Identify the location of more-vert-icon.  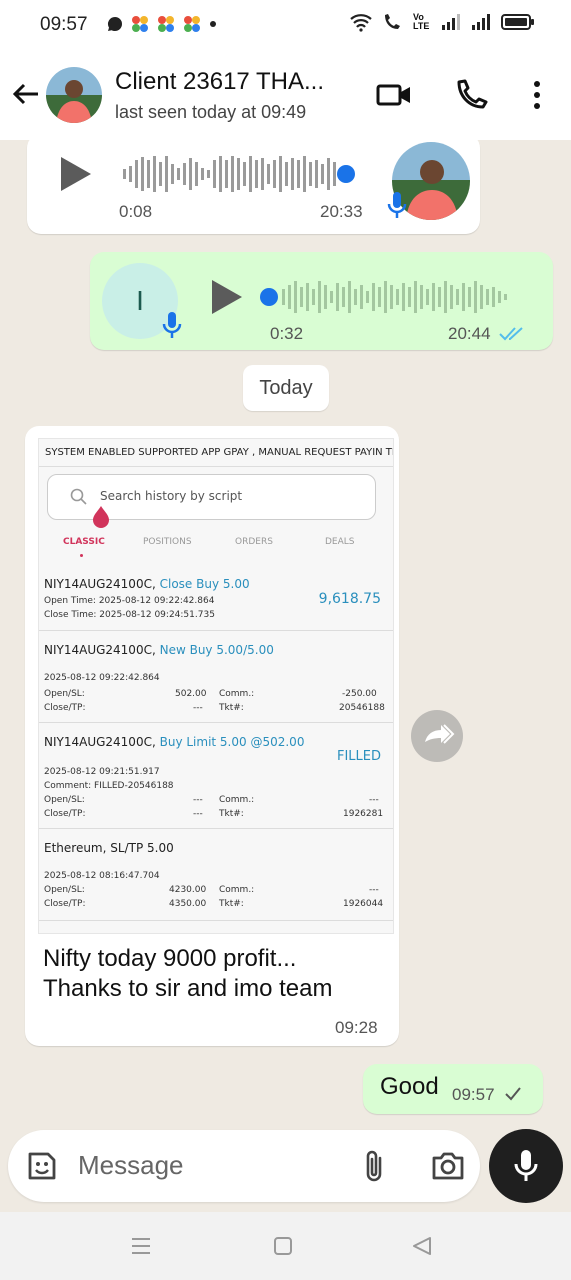
(537, 95).